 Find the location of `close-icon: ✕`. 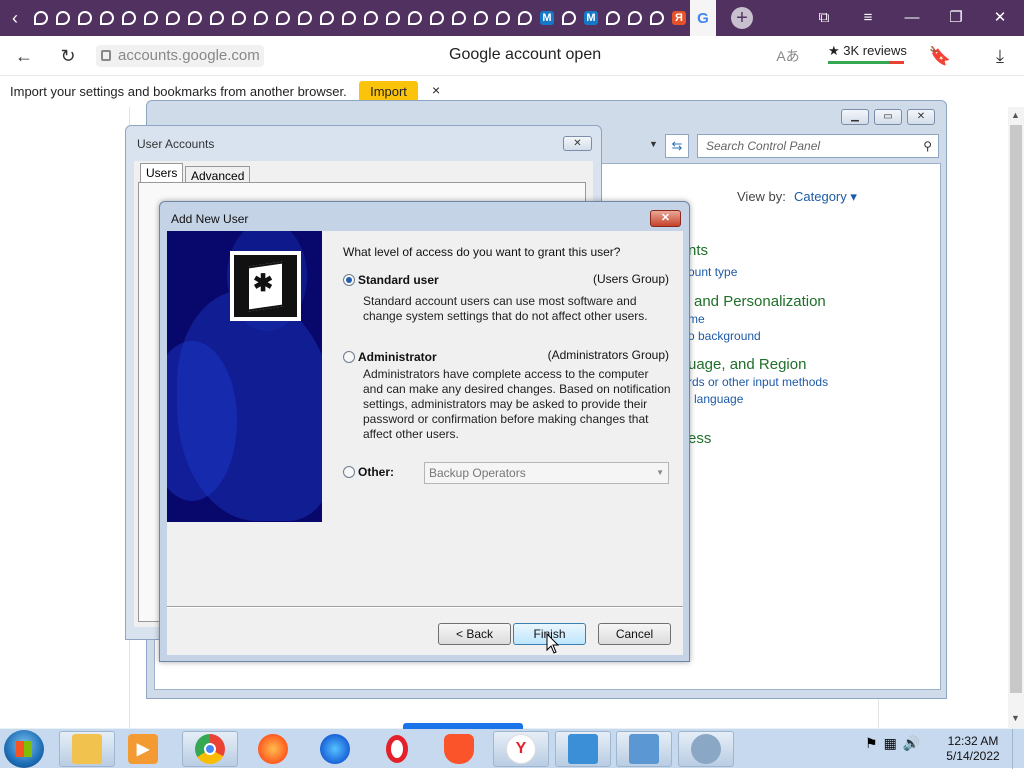

close-icon: ✕ is located at coordinates (1000, 18).